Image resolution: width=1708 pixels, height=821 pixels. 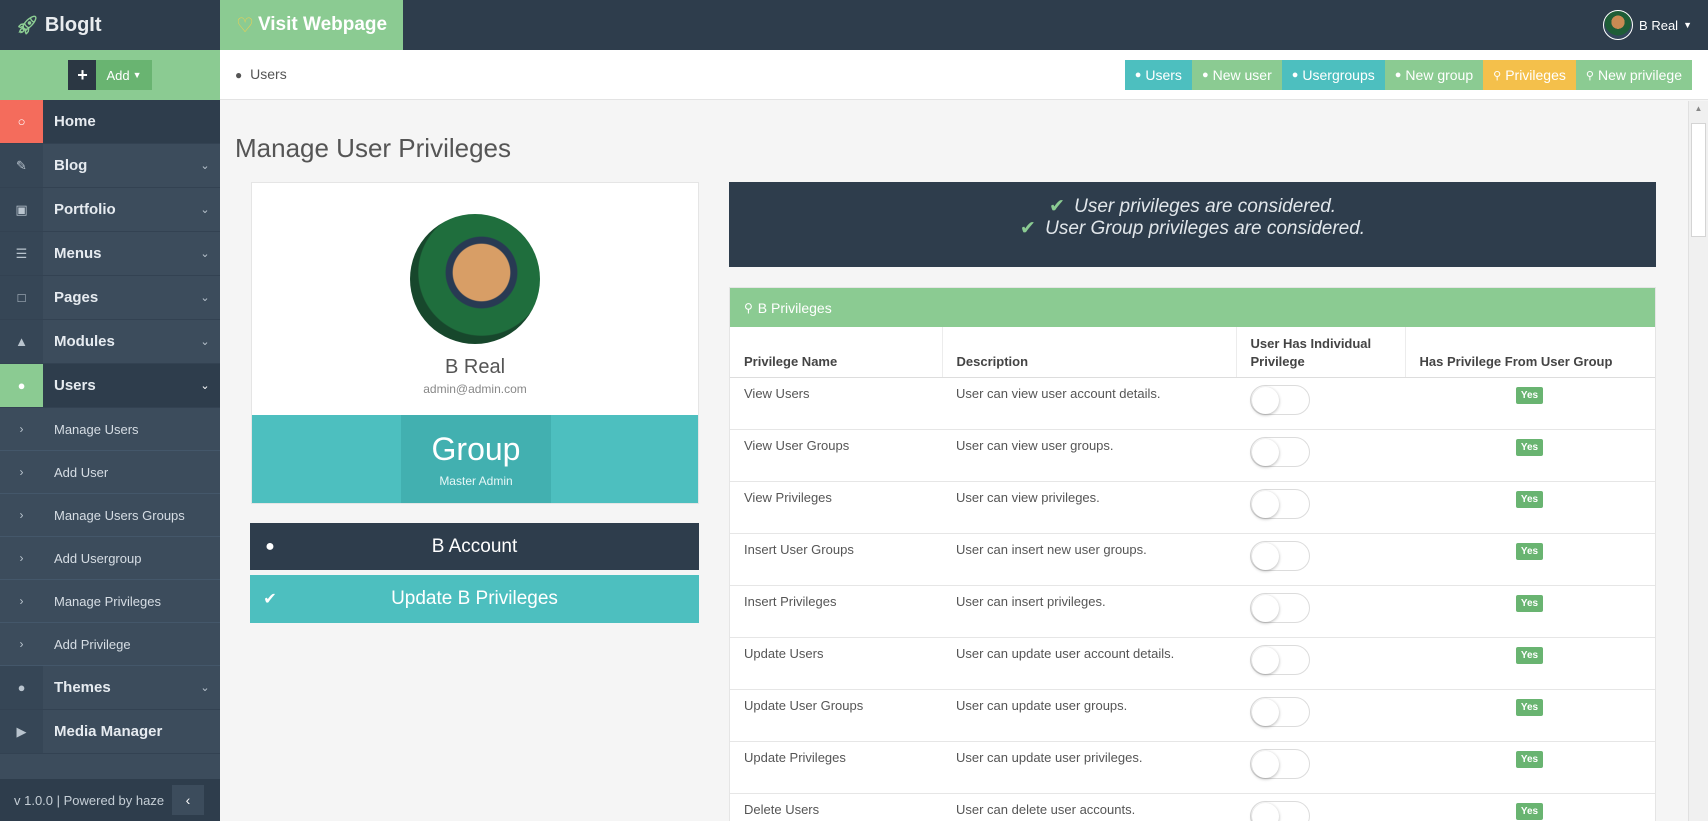 I want to click on sidebar-item-label: Portfolio, so click(x=85, y=209).